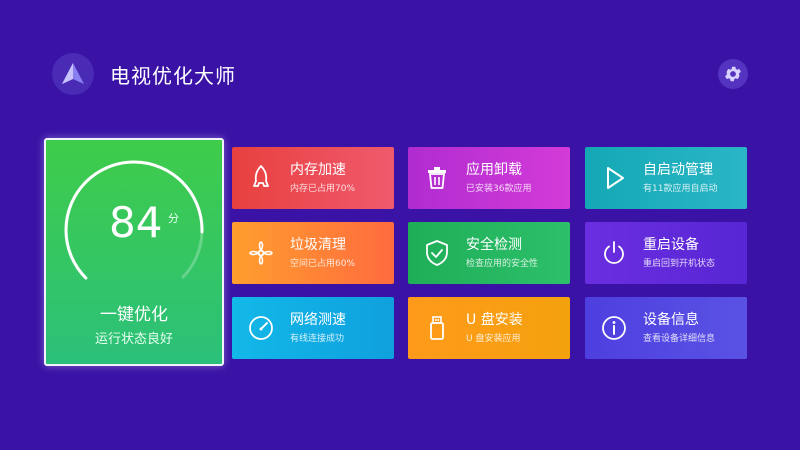  I want to click on shield-check-icon, so click(437, 253).